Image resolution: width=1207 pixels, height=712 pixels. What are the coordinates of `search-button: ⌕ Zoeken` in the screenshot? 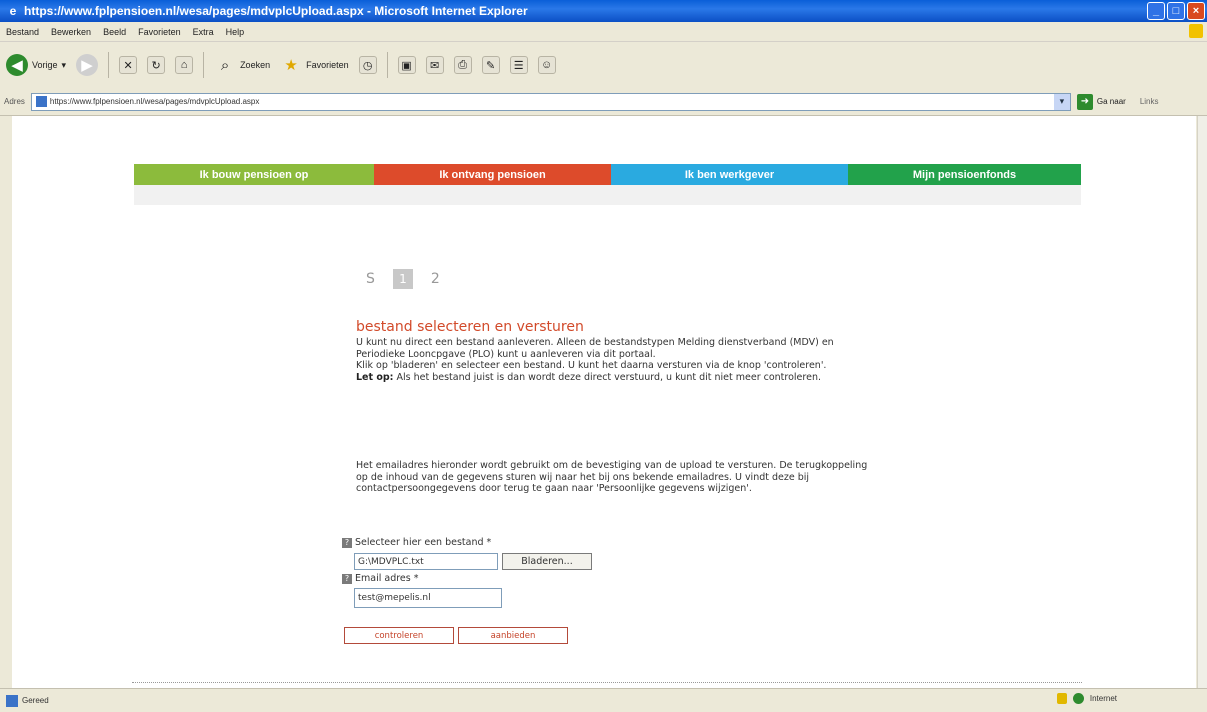 It's located at (242, 65).